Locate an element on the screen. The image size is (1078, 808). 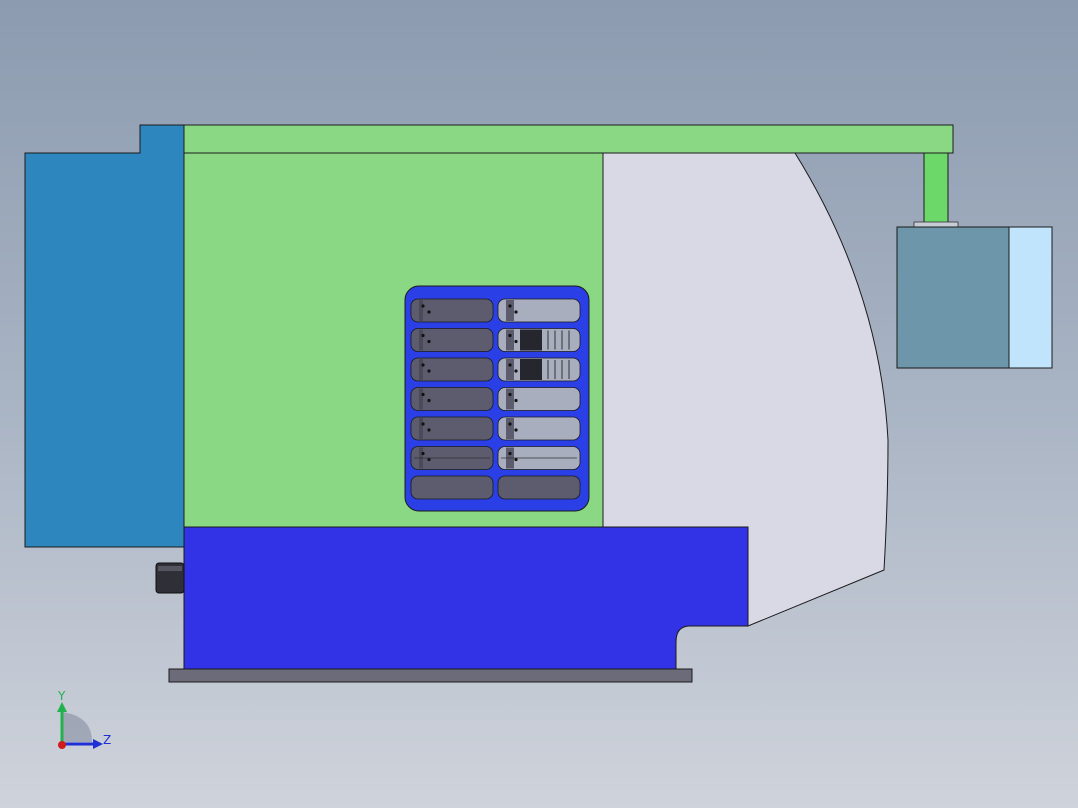
tool-rack is located at coordinates (497, 398).